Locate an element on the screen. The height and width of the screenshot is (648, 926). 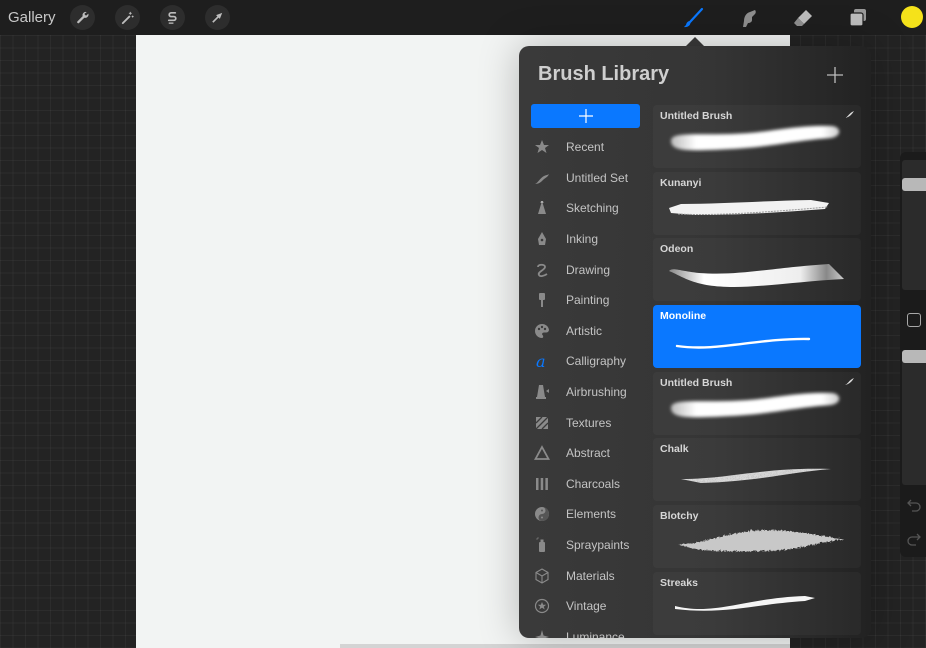
brush-size-thumb is located at coordinates (914, 184).